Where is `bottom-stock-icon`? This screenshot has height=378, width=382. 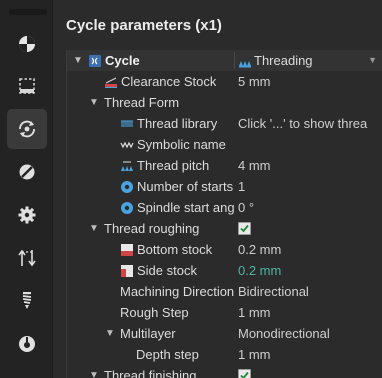
bottom-stock-icon is located at coordinates (127, 250).